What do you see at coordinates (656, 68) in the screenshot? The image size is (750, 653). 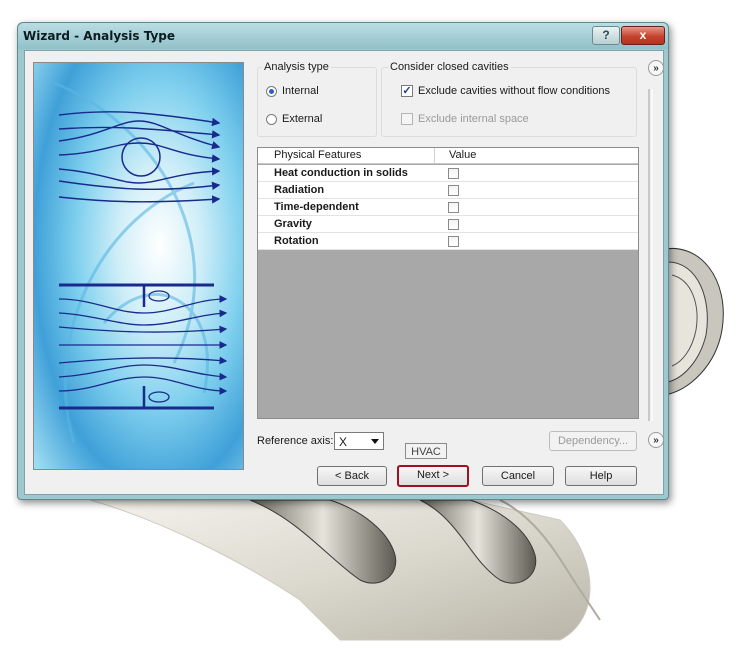 I see `expand-top-button: »` at bounding box center [656, 68].